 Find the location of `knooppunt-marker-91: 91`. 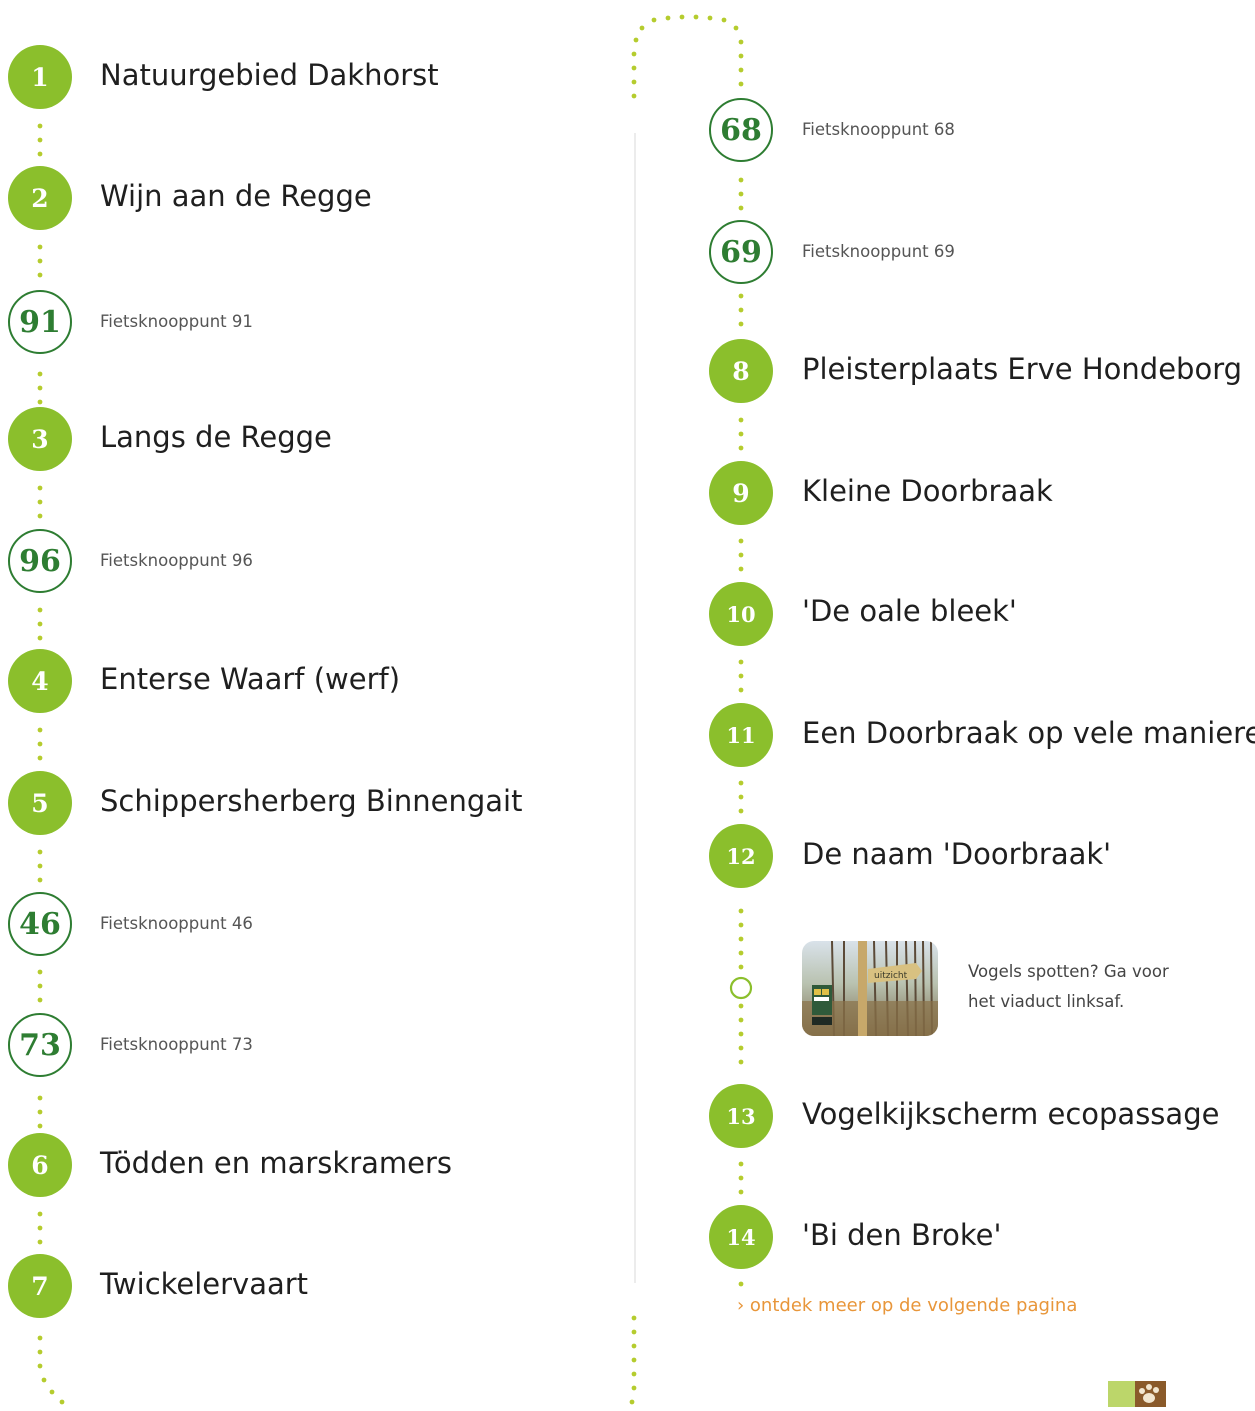

knooppunt-marker-91: 91 is located at coordinates (40, 322).